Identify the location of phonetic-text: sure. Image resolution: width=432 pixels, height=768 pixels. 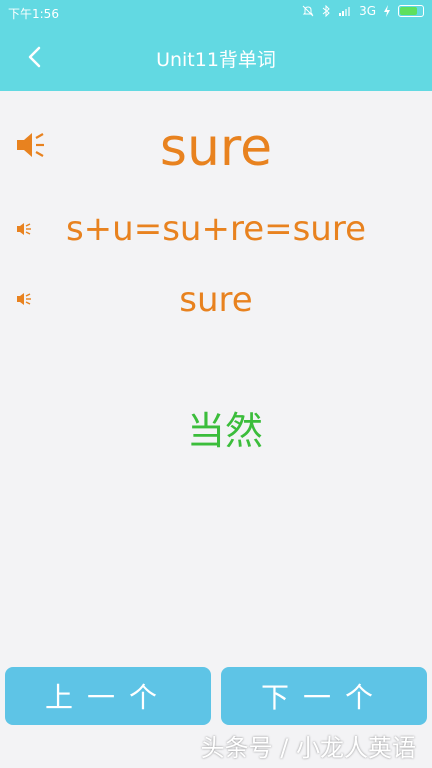
(216, 300).